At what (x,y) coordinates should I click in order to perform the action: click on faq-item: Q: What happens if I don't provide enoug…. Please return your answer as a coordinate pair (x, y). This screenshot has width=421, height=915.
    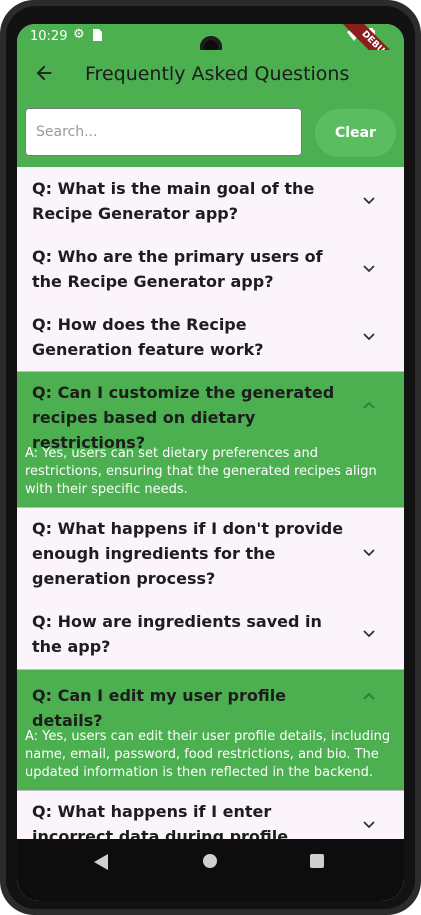
    Looking at the image, I should click on (210, 554).